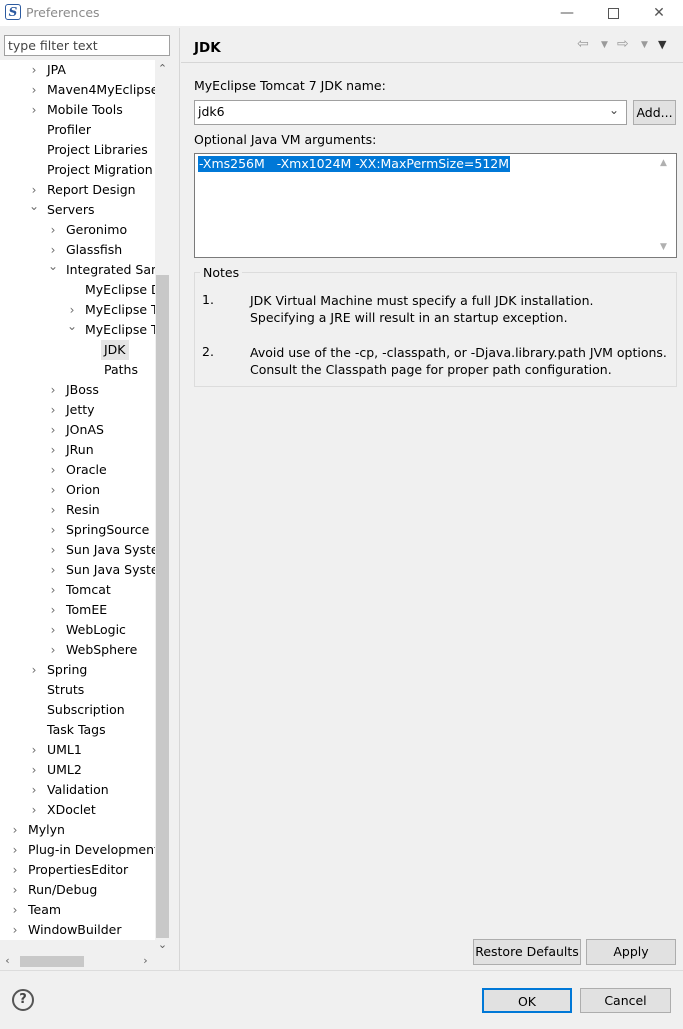 The height and width of the screenshot is (1029, 683). What do you see at coordinates (77, 310) in the screenshot?
I see `tree-item: › MyEclipse Tomcat` at bounding box center [77, 310].